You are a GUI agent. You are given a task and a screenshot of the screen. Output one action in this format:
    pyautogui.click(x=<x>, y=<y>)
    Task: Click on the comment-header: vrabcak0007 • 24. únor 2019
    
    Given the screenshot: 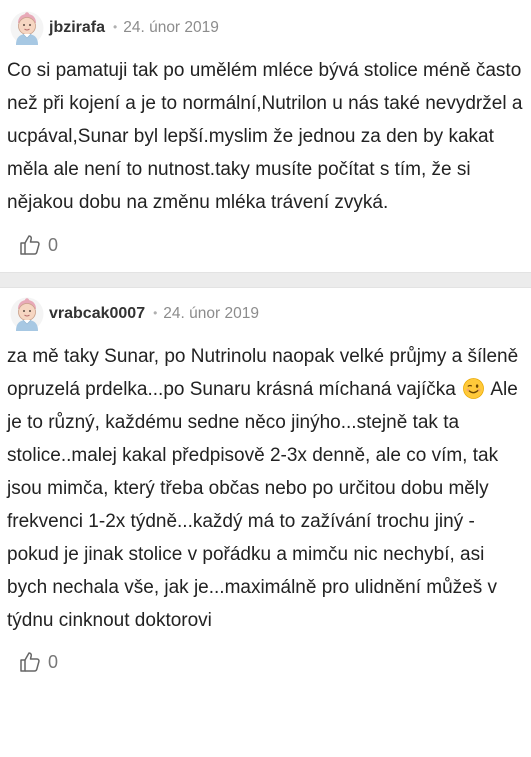 What is the action you would take?
    pyautogui.click(x=265, y=314)
    